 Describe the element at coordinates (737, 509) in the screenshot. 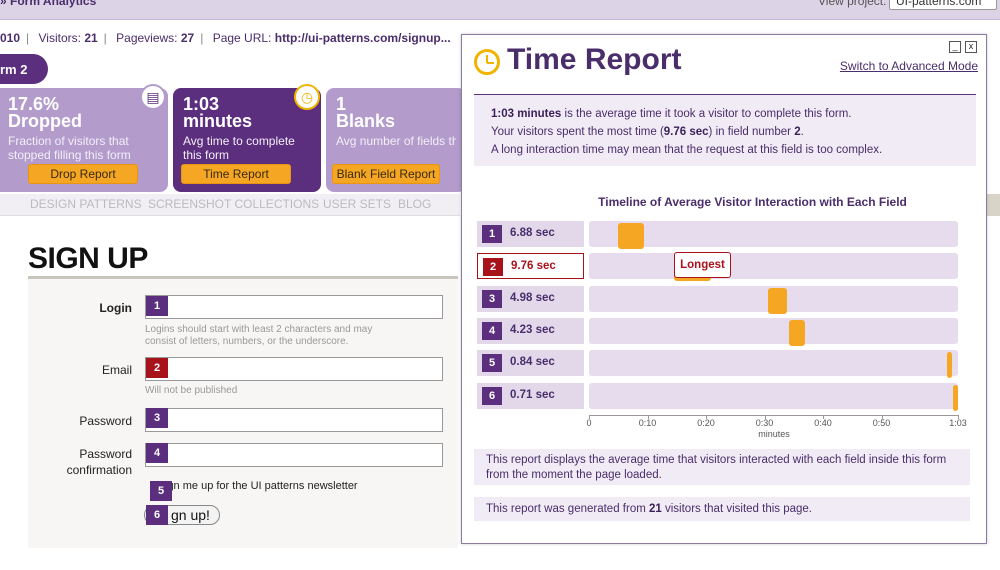

I see `footer-post: visitors that visited this page.` at that location.